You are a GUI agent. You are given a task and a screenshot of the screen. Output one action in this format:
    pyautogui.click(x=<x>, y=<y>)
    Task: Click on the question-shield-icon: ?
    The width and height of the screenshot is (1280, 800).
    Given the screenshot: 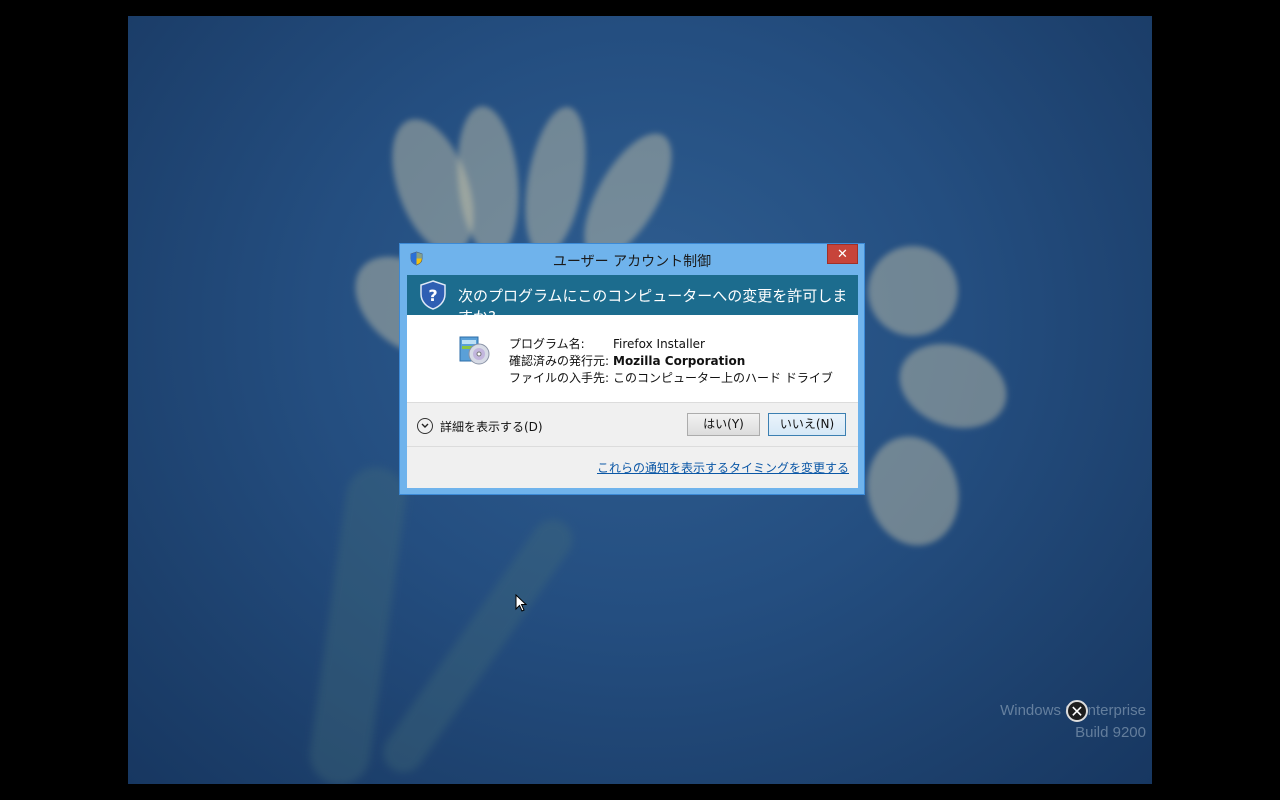 What is the action you would take?
    pyautogui.click(x=433, y=295)
    